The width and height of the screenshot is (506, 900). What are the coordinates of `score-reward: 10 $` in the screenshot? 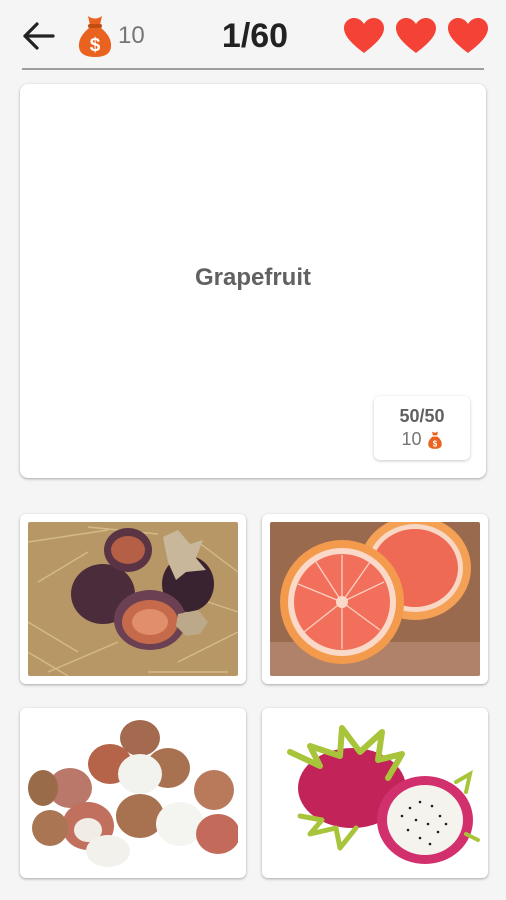 It's located at (421, 439).